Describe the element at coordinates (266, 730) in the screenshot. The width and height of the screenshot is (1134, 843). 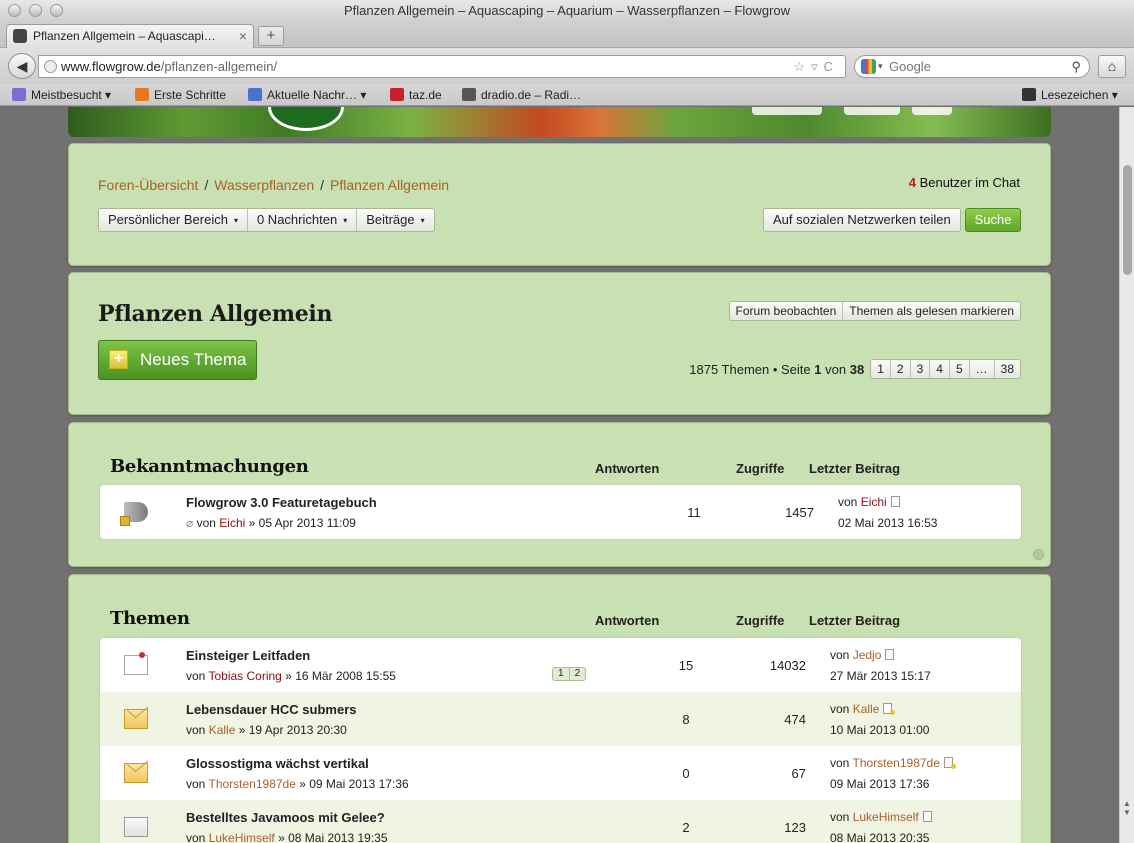
I see `topic-meta: von Kalle » 19 Apr 2013 20:30` at that location.